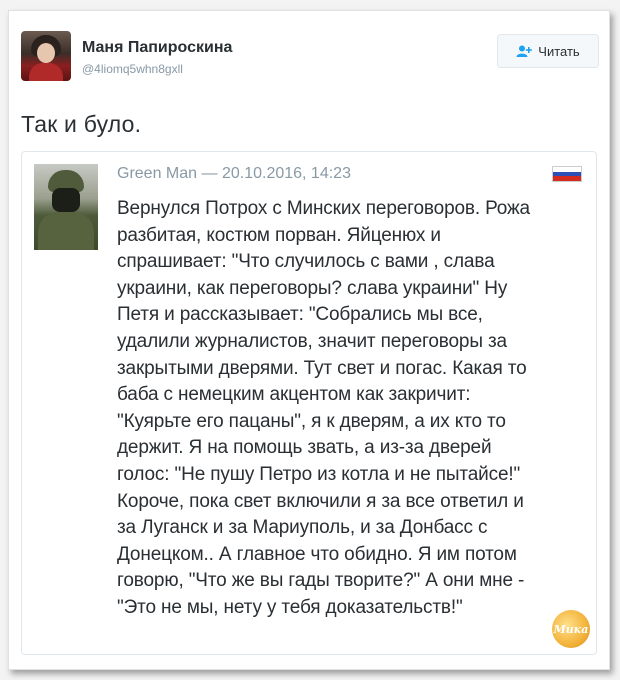  Describe the element at coordinates (81, 124) in the screenshot. I see `tweet-text: Так и було.` at that location.